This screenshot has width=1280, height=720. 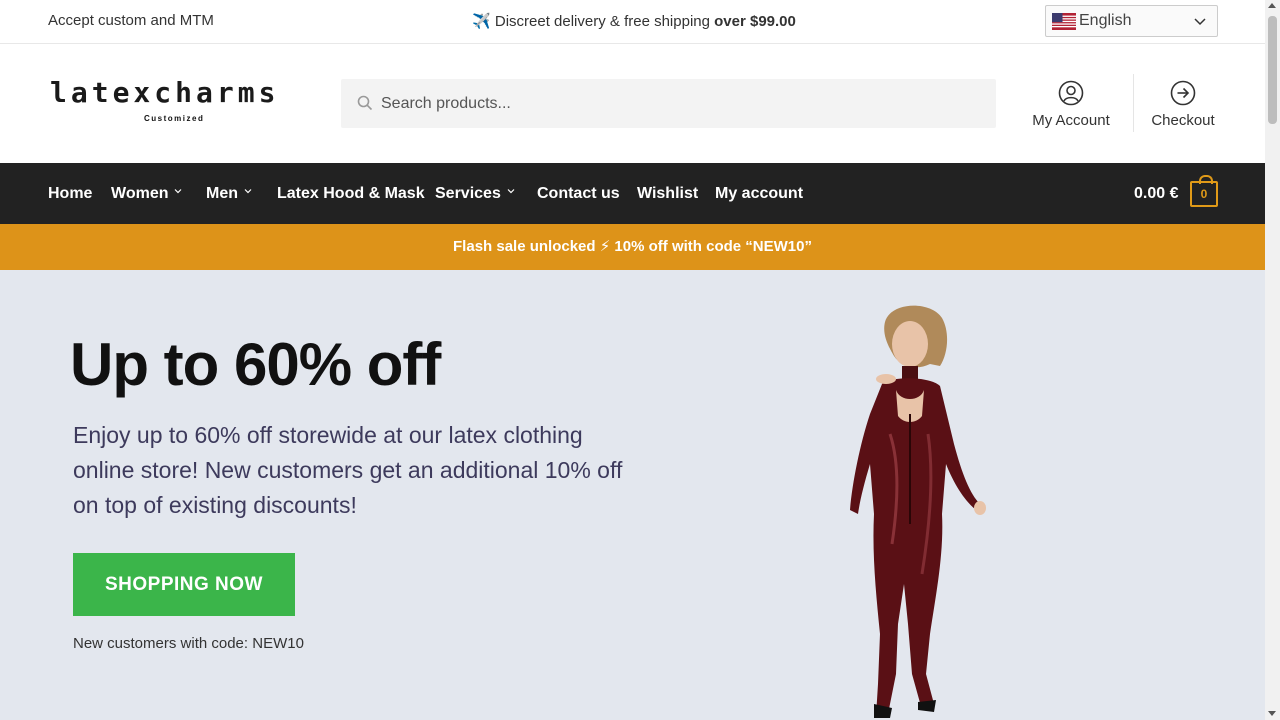 I want to click on nav-label: My account, so click(x=759, y=193).